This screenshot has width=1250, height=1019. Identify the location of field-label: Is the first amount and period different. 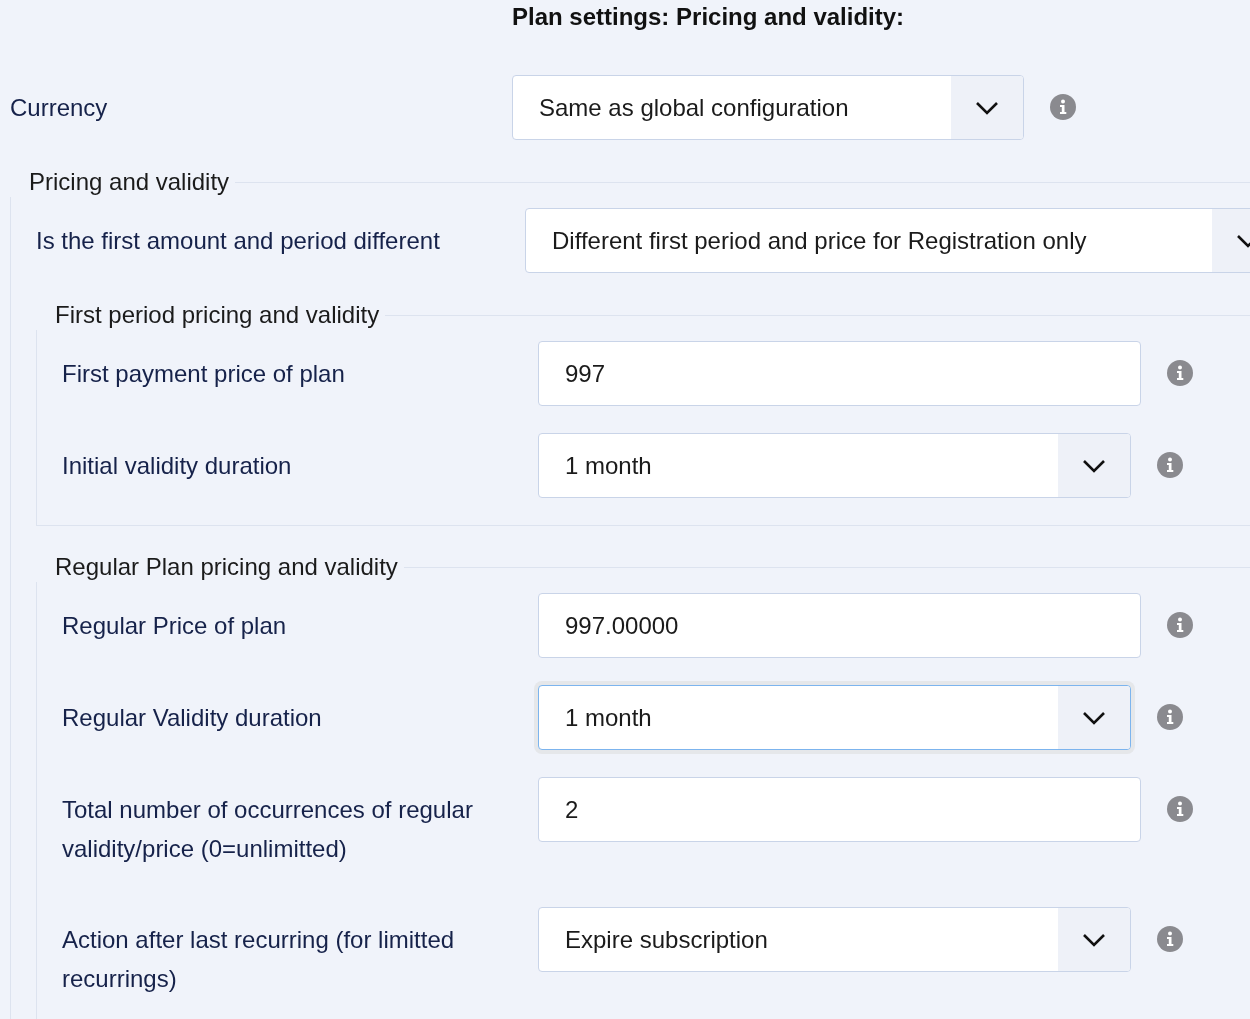
(238, 241).